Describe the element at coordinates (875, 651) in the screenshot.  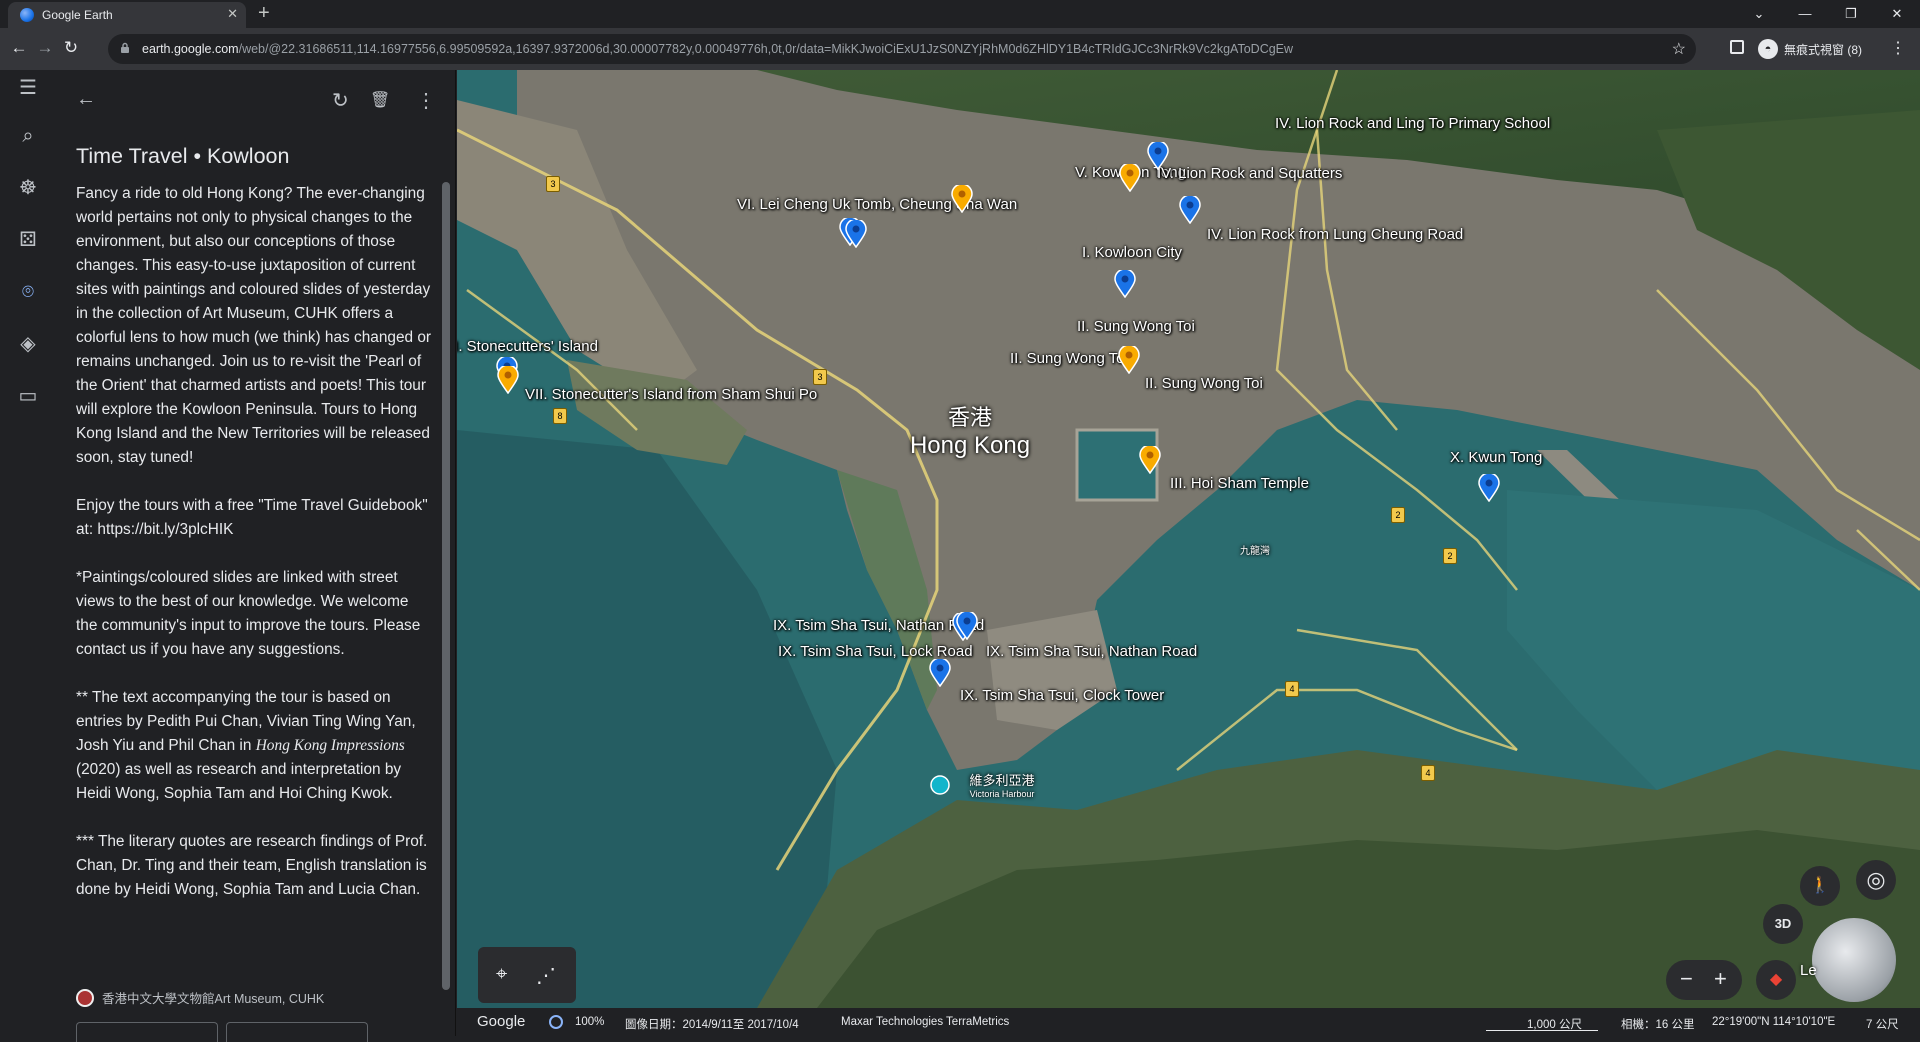
I see `map-label: IX. Tsim Sha Tsui, Lock Road` at that location.